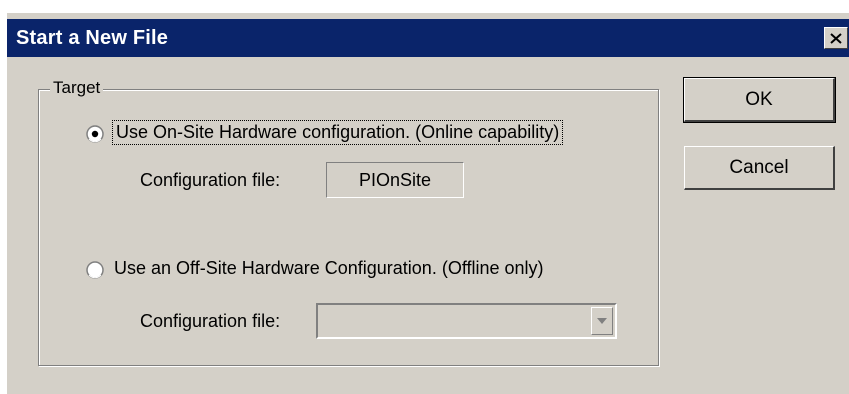 The height and width of the screenshot is (394, 849). I want to click on onsite-radio-button, so click(95, 134).